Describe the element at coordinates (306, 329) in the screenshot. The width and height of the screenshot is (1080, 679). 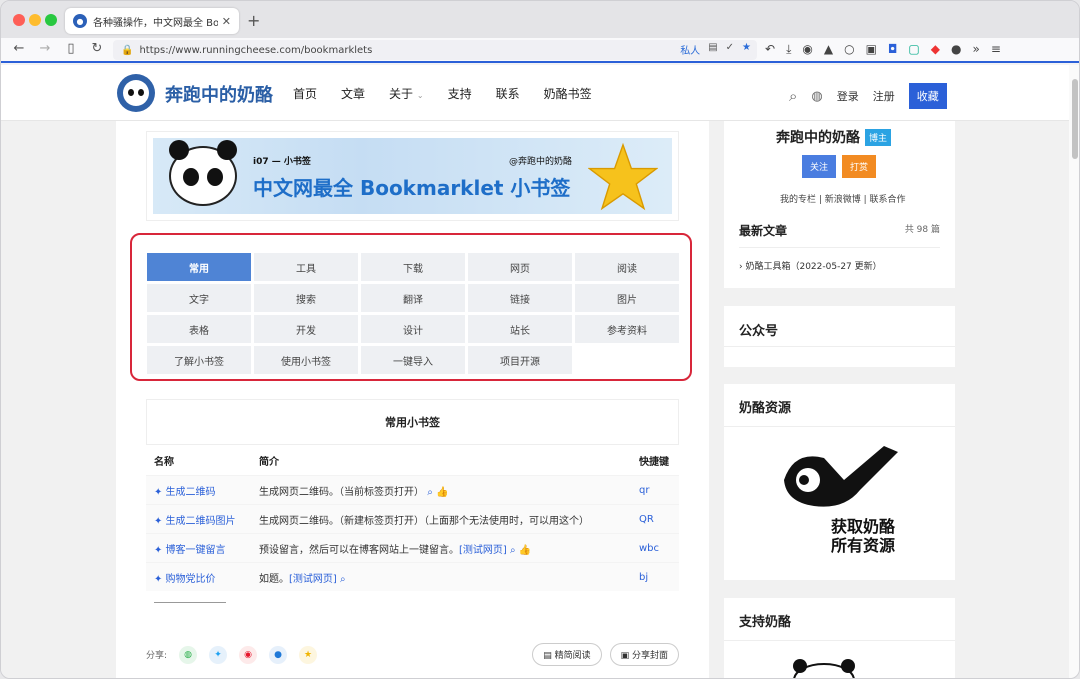
I see `category-dev: 开发` at that location.